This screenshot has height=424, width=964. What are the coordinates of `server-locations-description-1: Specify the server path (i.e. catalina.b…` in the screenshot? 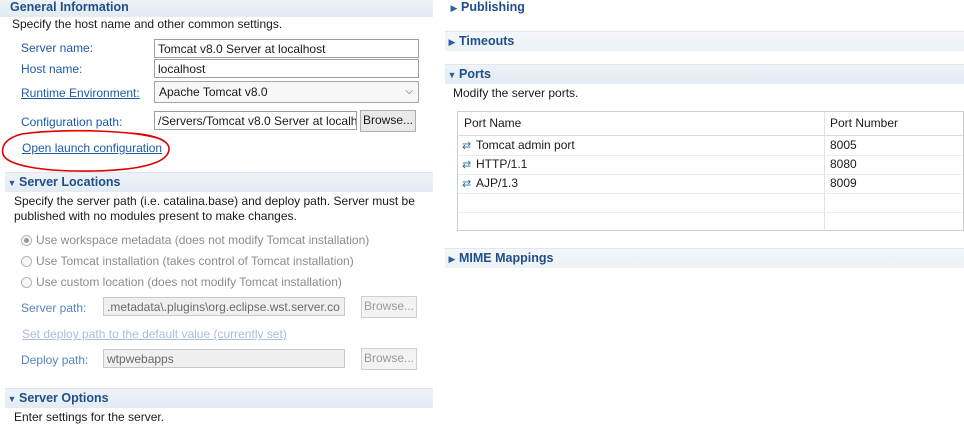 It's located at (214, 201).